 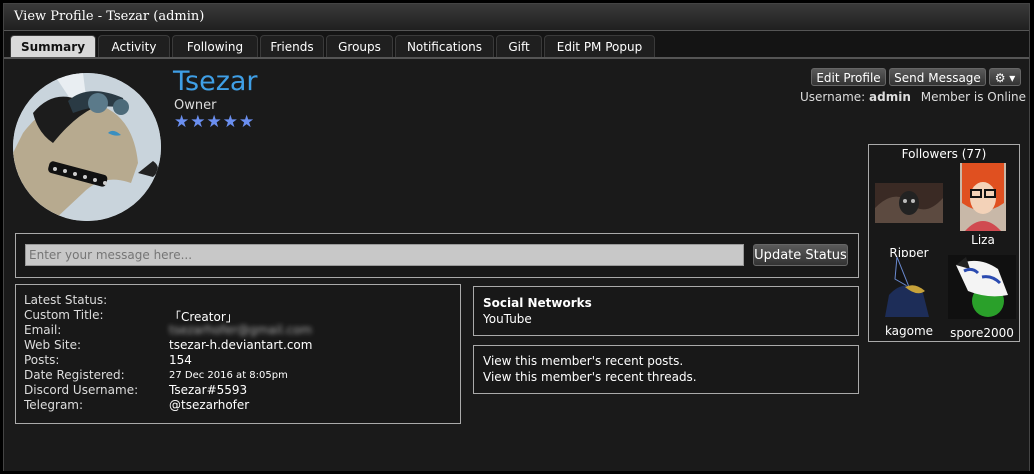 I want to click on update-status-button: Update Status, so click(x=800, y=255).